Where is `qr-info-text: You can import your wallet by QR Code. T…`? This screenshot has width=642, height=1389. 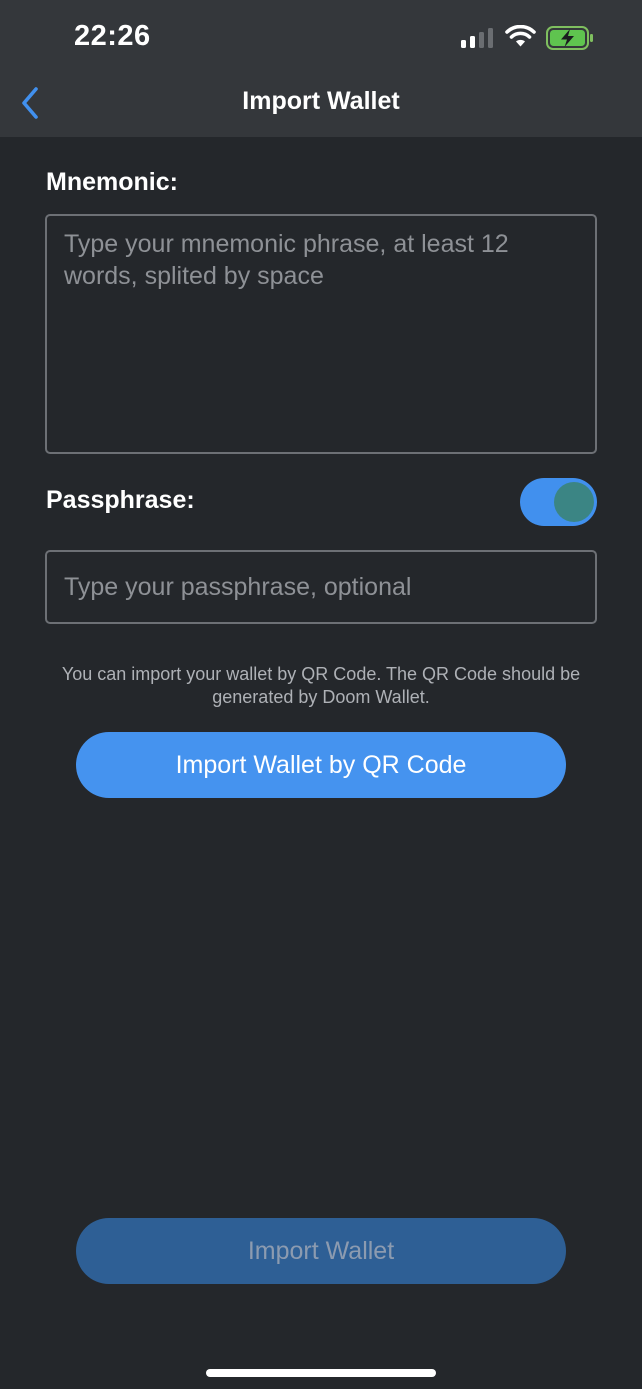
qr-info-text: You can import your wallet by QR Code. T… is located at coordinates (321, 685).